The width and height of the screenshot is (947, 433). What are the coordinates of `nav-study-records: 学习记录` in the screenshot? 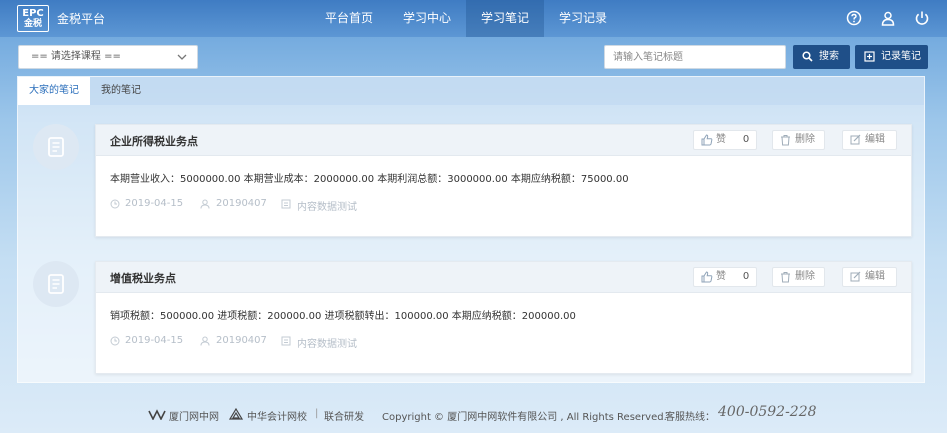 It's located at (583, 18).